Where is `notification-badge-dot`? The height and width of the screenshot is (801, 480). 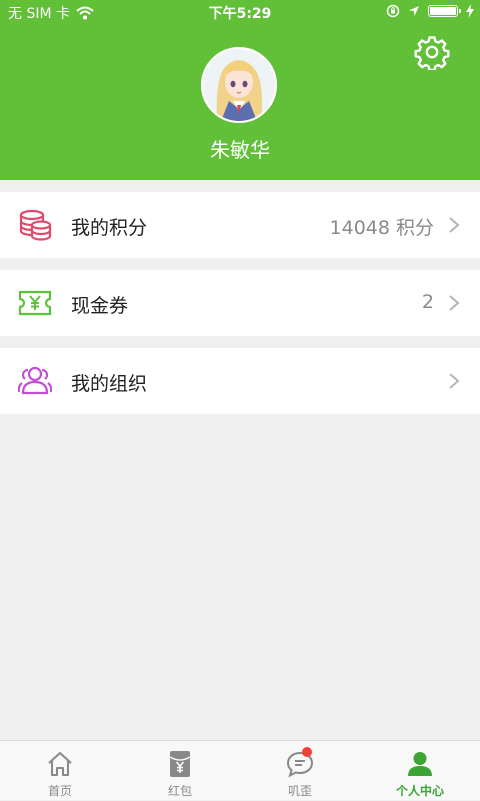
notification-badge-dot is located at coordinates (307, 752).